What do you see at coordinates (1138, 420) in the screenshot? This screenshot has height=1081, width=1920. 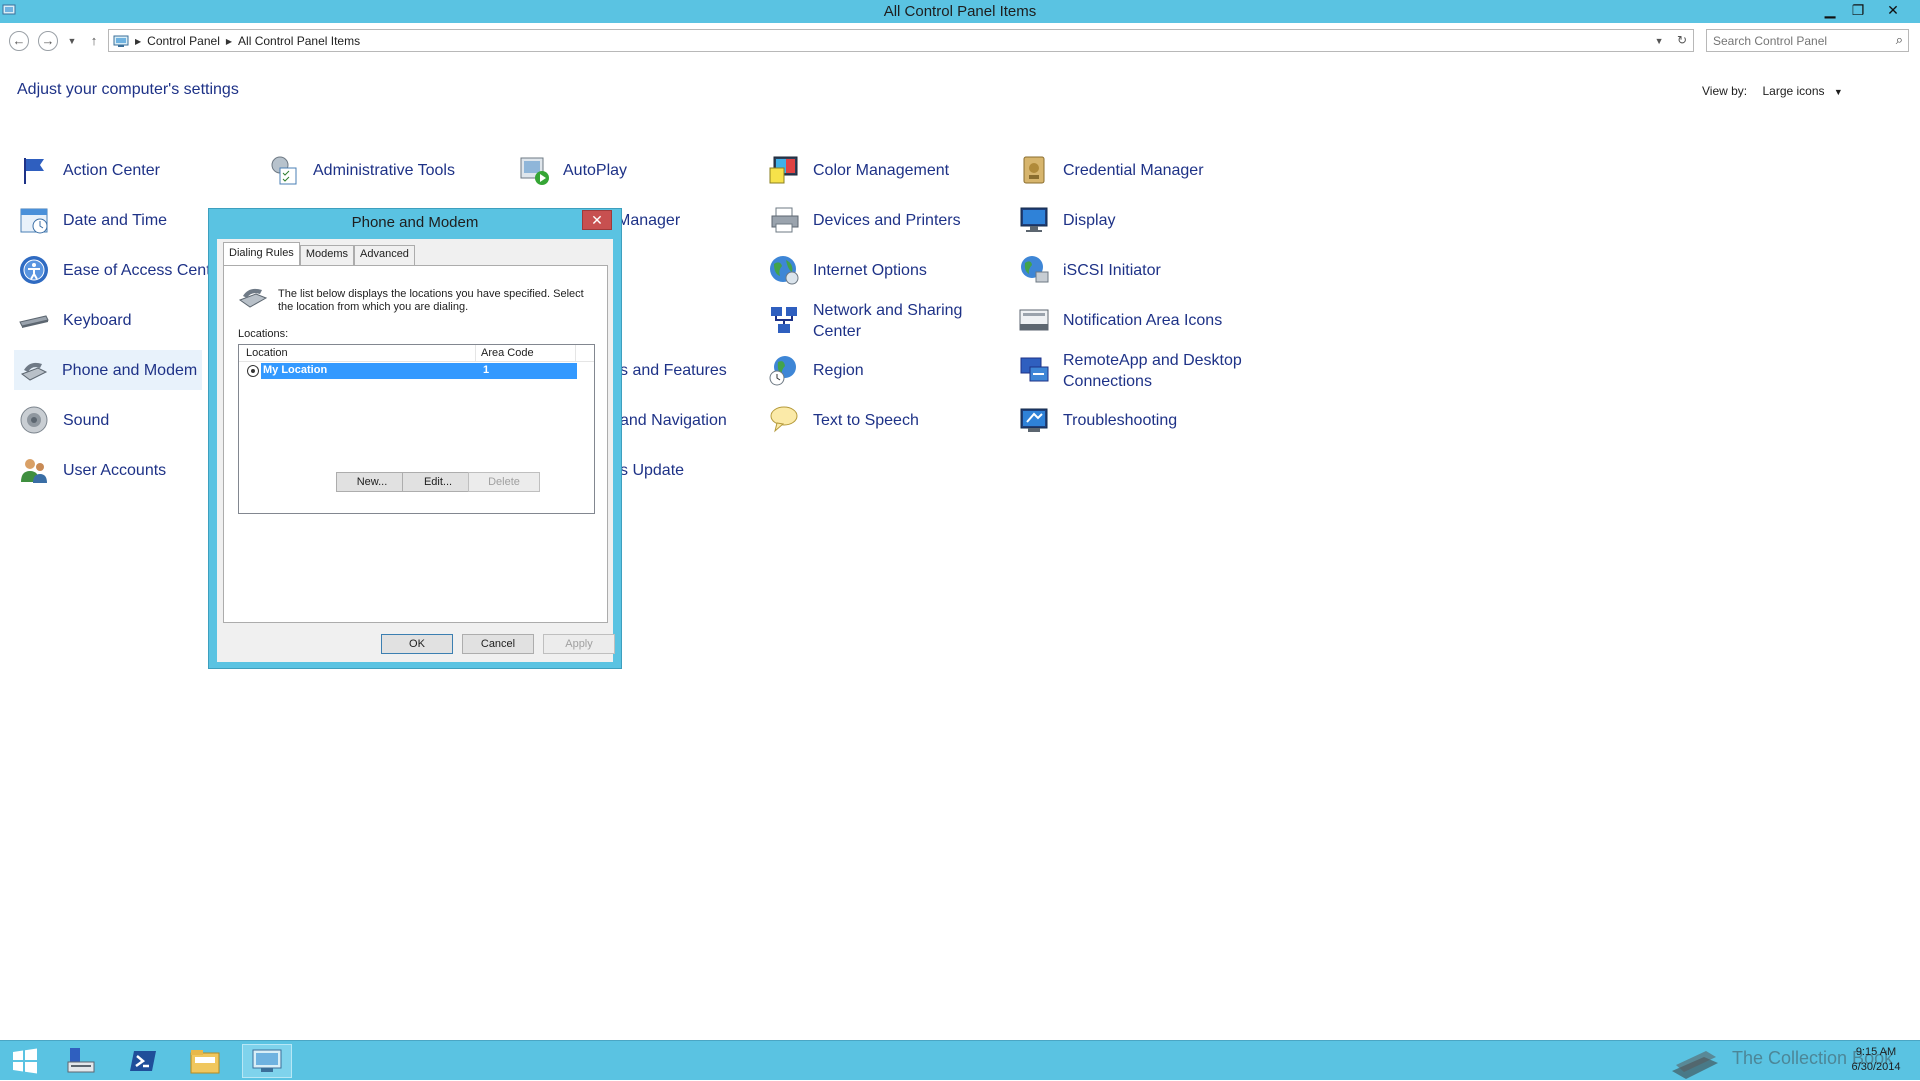 I see `cp-item-troubleshooting: Troubleshooting` at bounding box center [1138, 420].